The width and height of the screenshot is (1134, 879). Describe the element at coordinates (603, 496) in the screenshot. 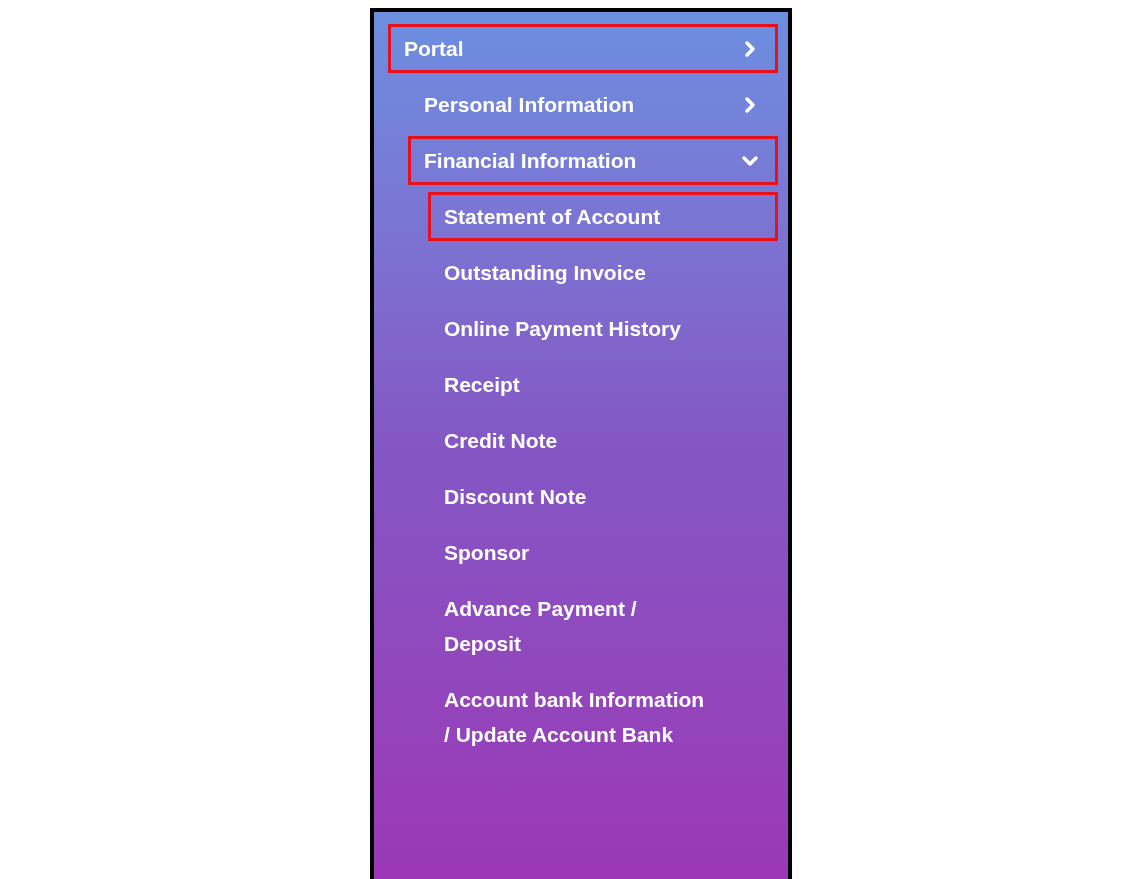

I see `menu-item: Discount Note` at that location.